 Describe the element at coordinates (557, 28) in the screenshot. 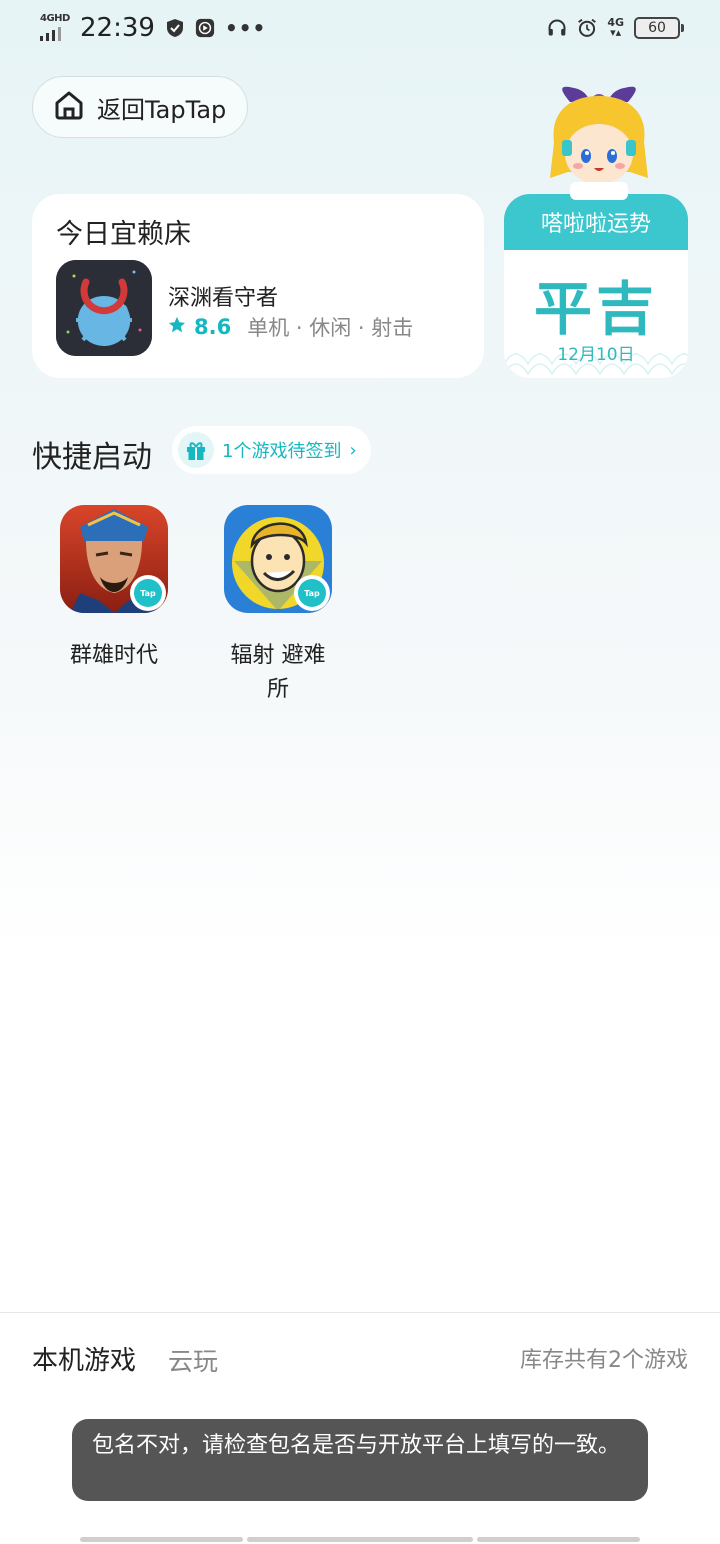

I see `headphones-icon` at that location.